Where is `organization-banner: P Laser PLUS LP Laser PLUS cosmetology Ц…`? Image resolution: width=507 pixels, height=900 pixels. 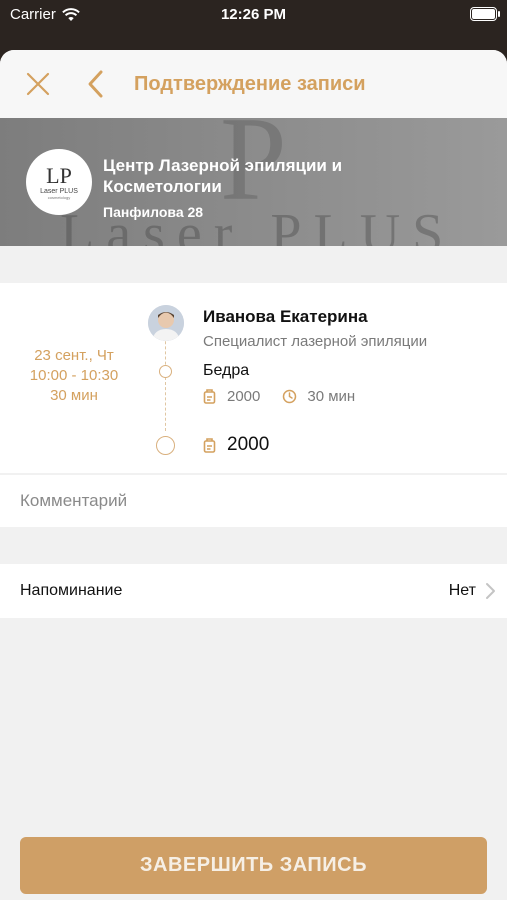 organization-banner: P Laser PLUS LP Laser PLUS cosmetology Ц… is located at coordinates (253, 182).